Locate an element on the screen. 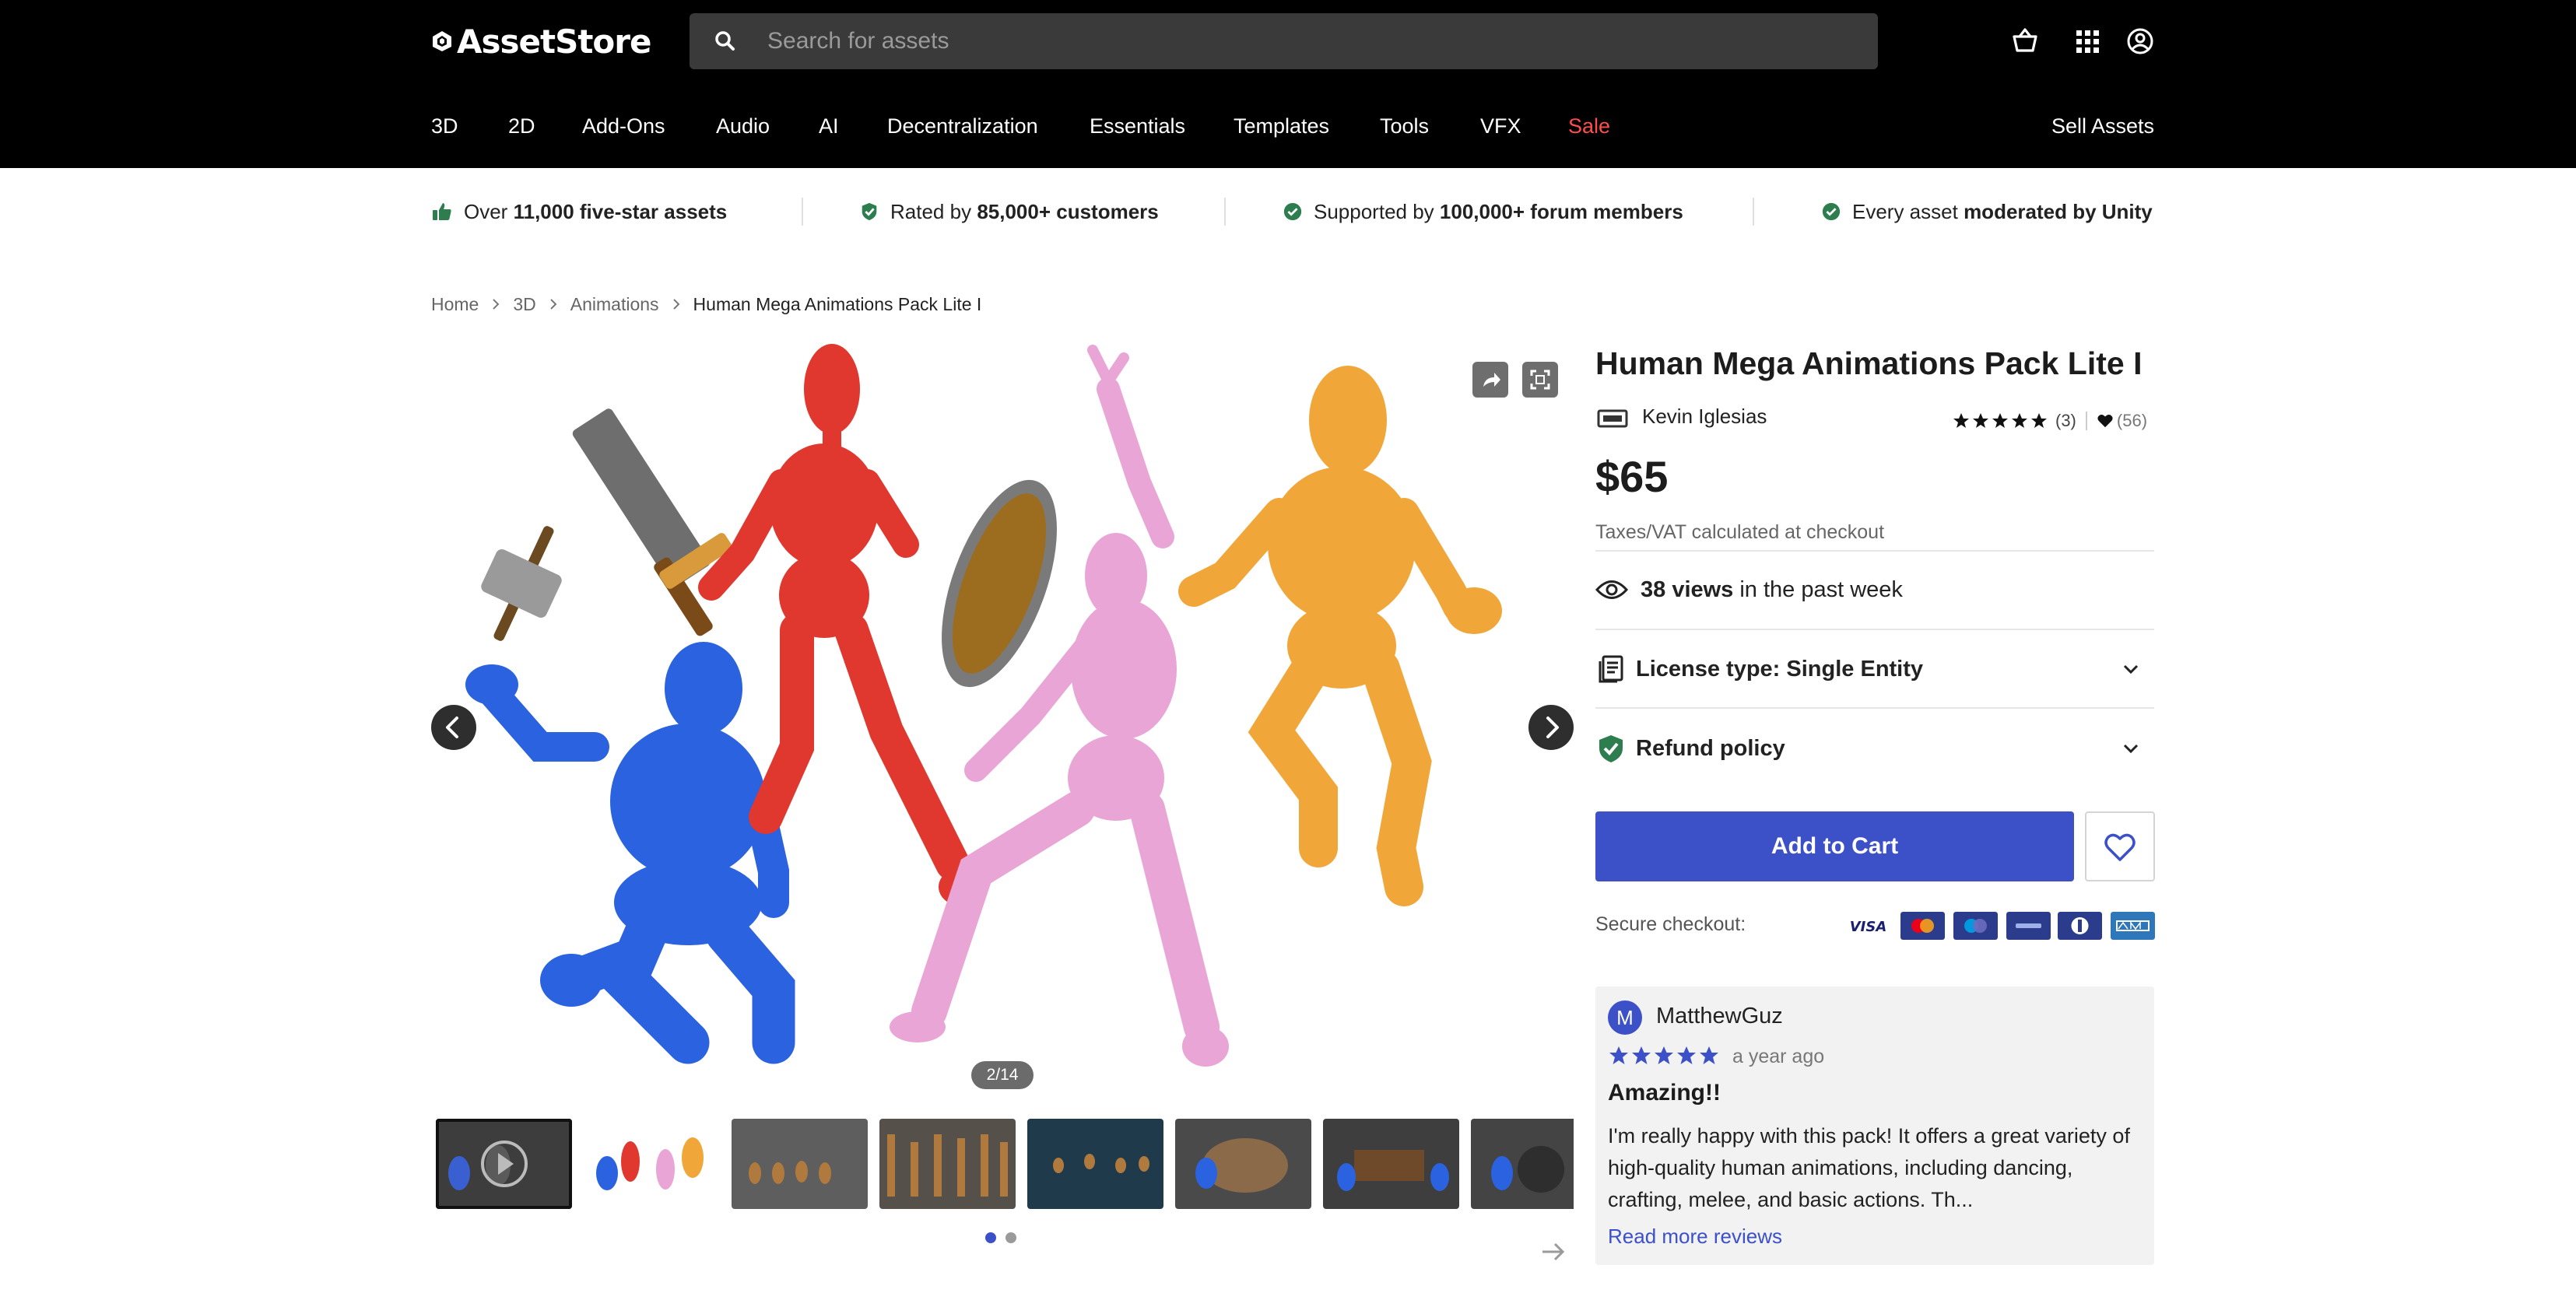 Image resolution: width=2576 pixels, height=1293 pixels. nav-audio: Audio is located at coordinates (743, 126).